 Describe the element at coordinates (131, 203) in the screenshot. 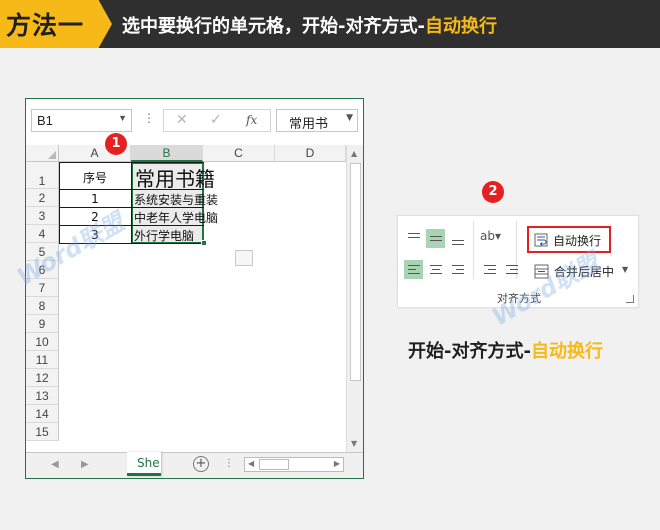

I see `table-border` at that location.